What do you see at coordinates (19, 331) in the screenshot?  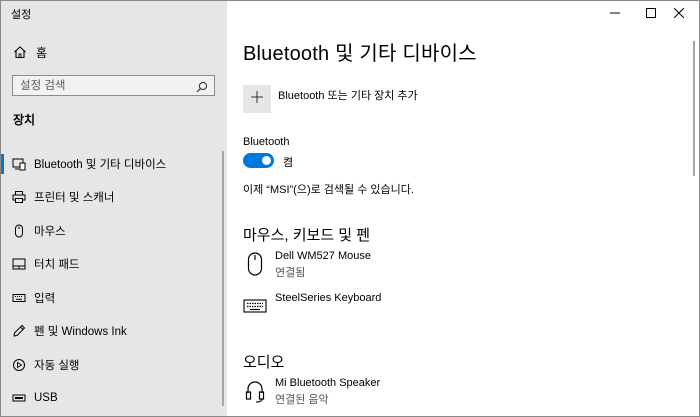 I see `pen-icon` at bounding box center [19, 331].